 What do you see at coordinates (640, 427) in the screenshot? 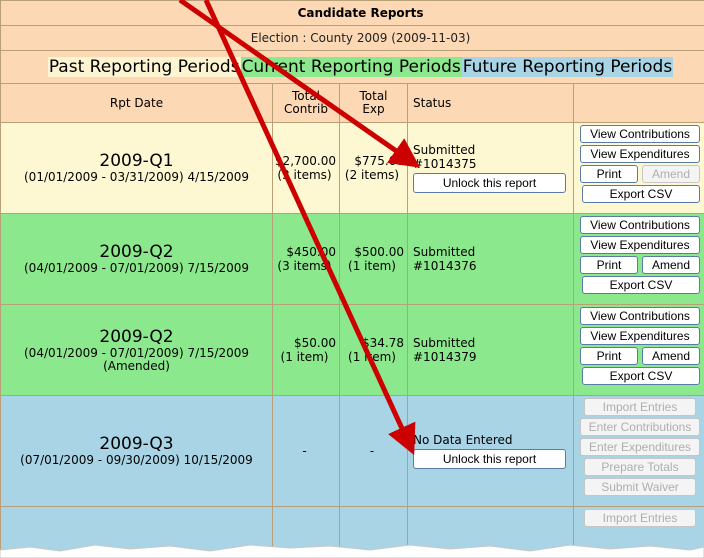
I see `enter-contributions-button: Enter Contributions` at bounding box center [640, 427].